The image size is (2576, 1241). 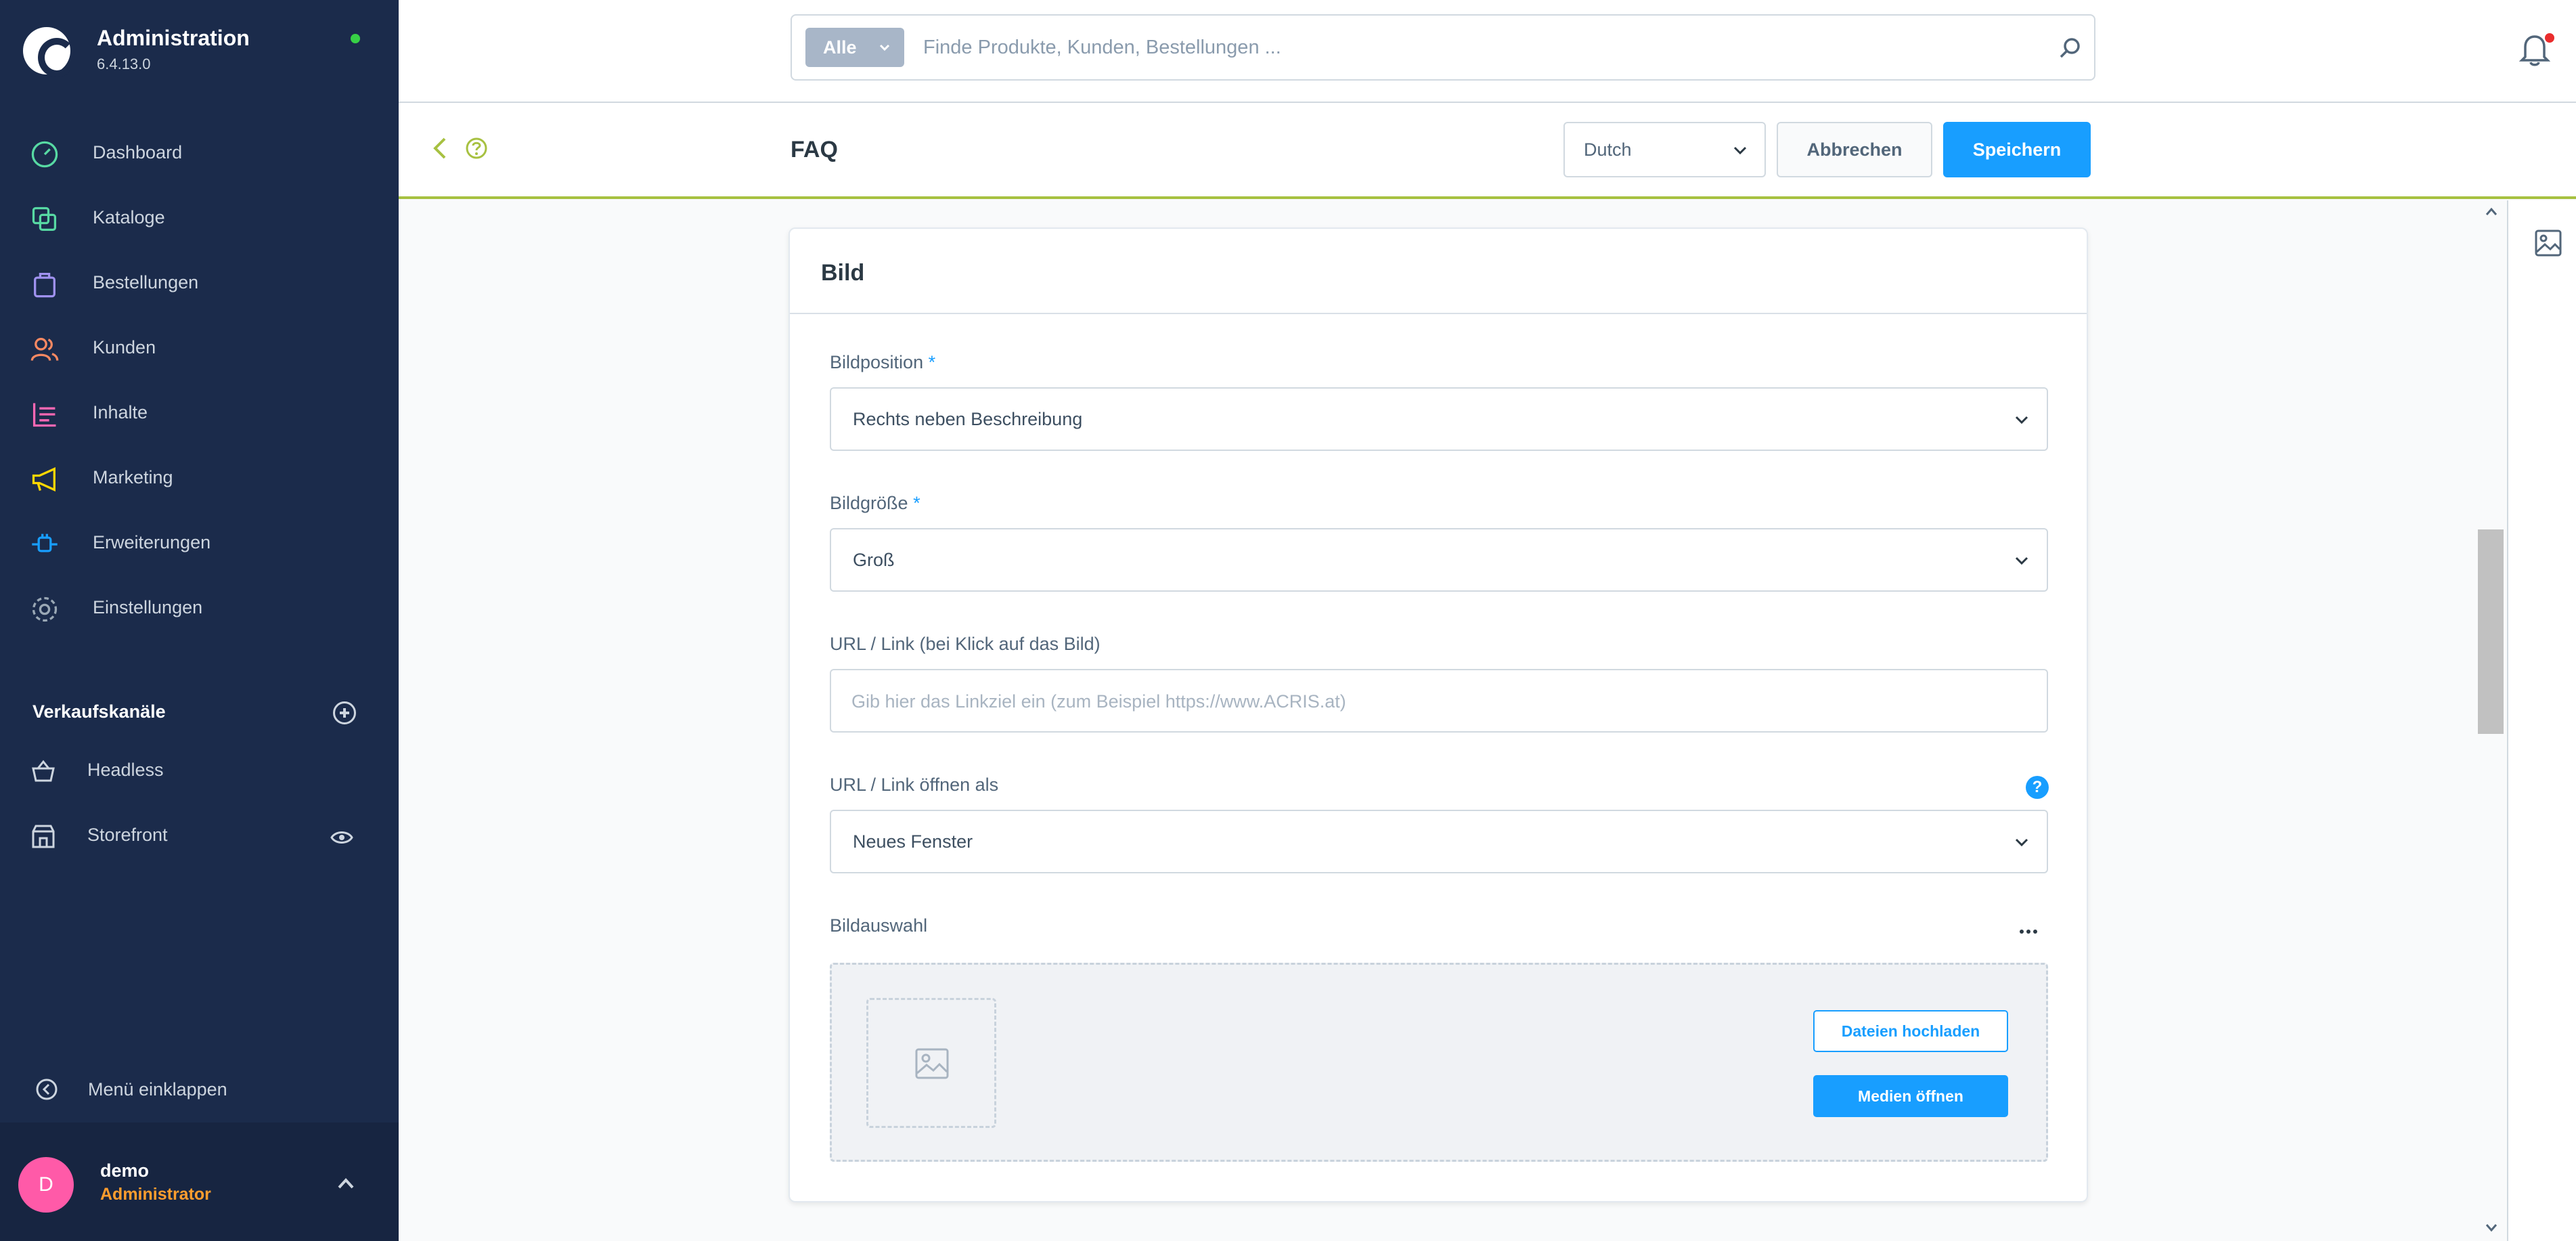 What do you see at coordinates (199, 836) in the screenshot?
I see `sales-channel-storefront: Storefront` at bounding box center [199, 836].